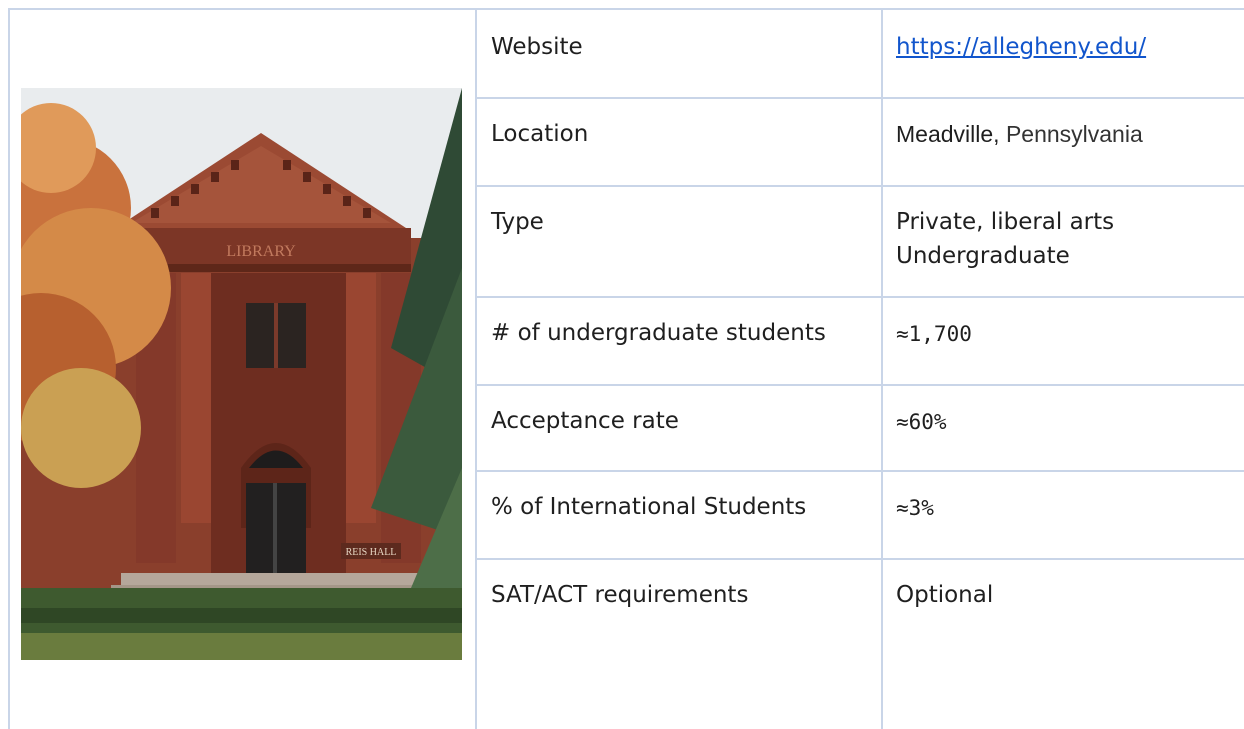  Describe the element at coordinates (585, 421) in the screenshot. I see `row-label-acceptance-rate: Acceptance rate` at that location.